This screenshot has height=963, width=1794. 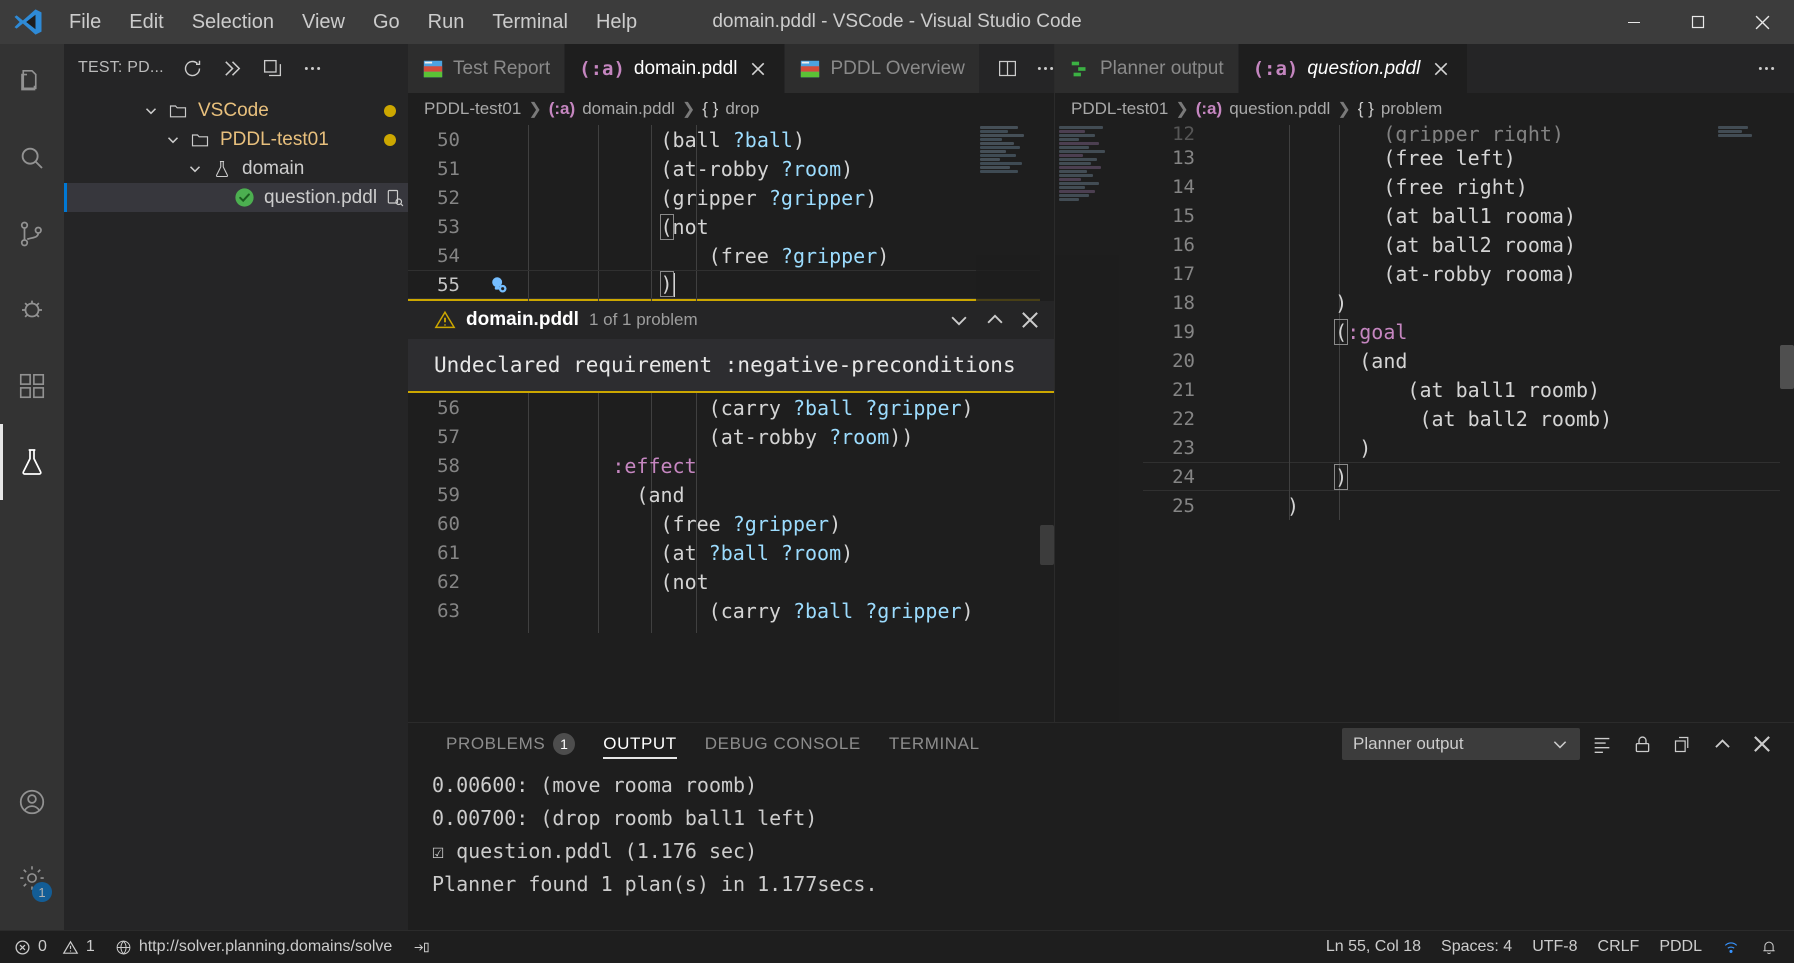 I want to click on breadcrumb-file: question.pddl, so click(x=1279, y=109).